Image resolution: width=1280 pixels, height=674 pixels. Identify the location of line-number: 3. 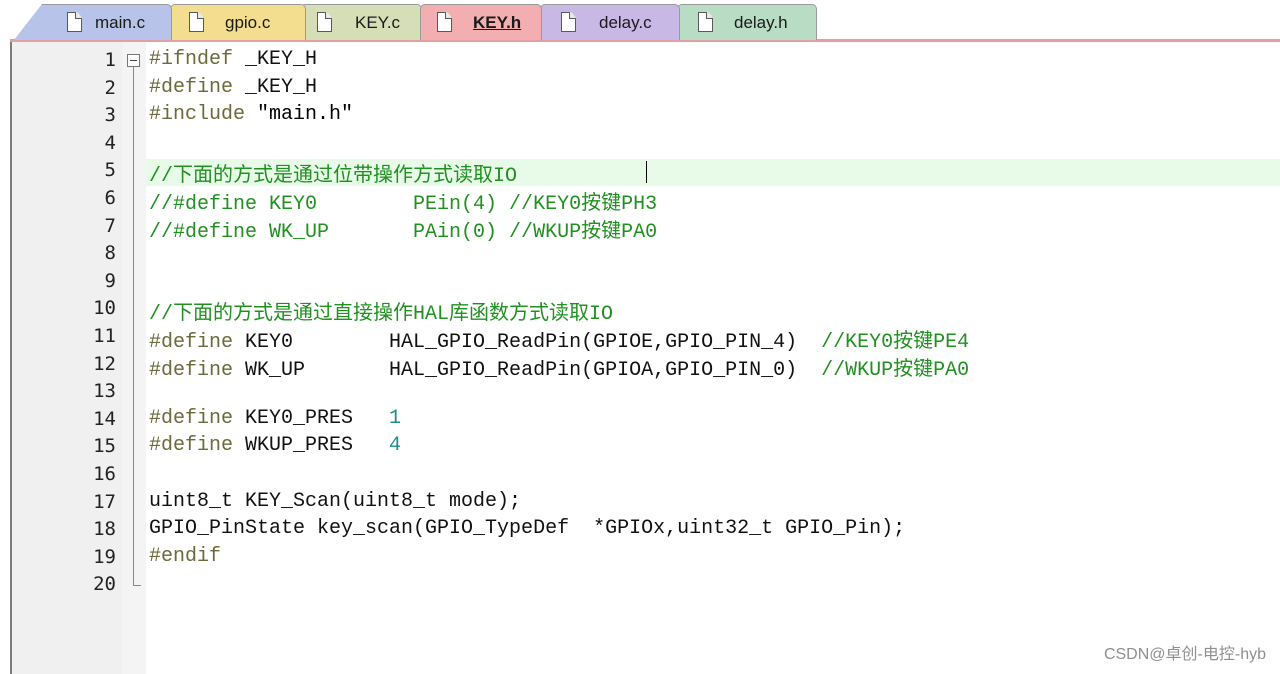
(110, 115).